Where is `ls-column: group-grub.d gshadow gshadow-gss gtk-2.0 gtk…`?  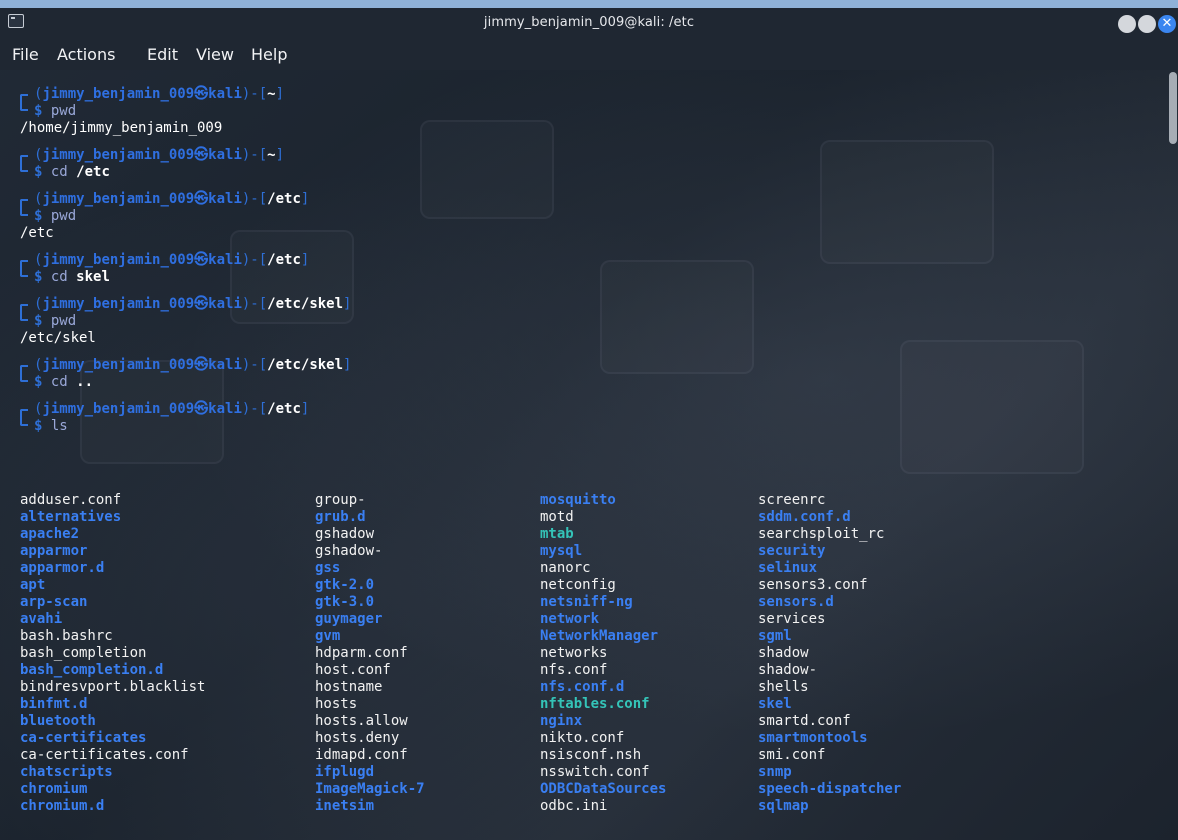 ls-column: group-grub.d gshadow gshadow-gss gtk-2.0 gtk… is located at coordinates (370, 653).